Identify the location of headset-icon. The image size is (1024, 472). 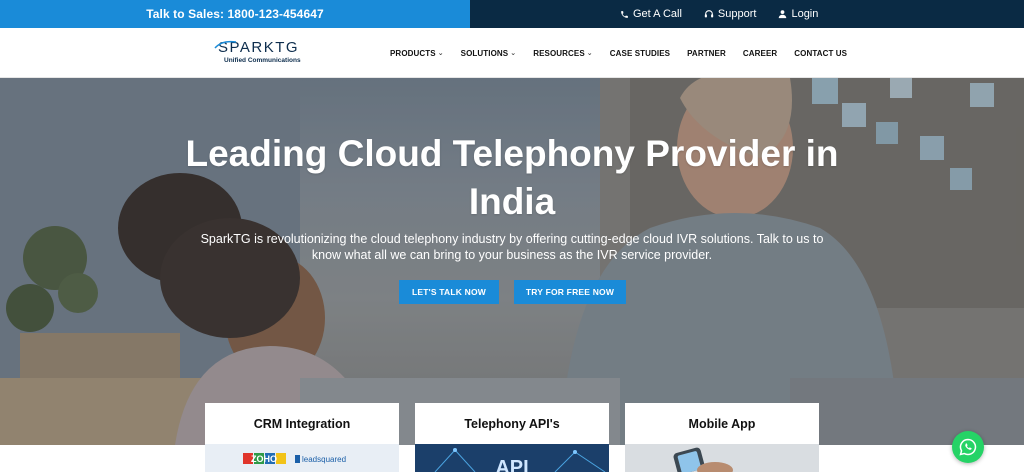
(709, 14).